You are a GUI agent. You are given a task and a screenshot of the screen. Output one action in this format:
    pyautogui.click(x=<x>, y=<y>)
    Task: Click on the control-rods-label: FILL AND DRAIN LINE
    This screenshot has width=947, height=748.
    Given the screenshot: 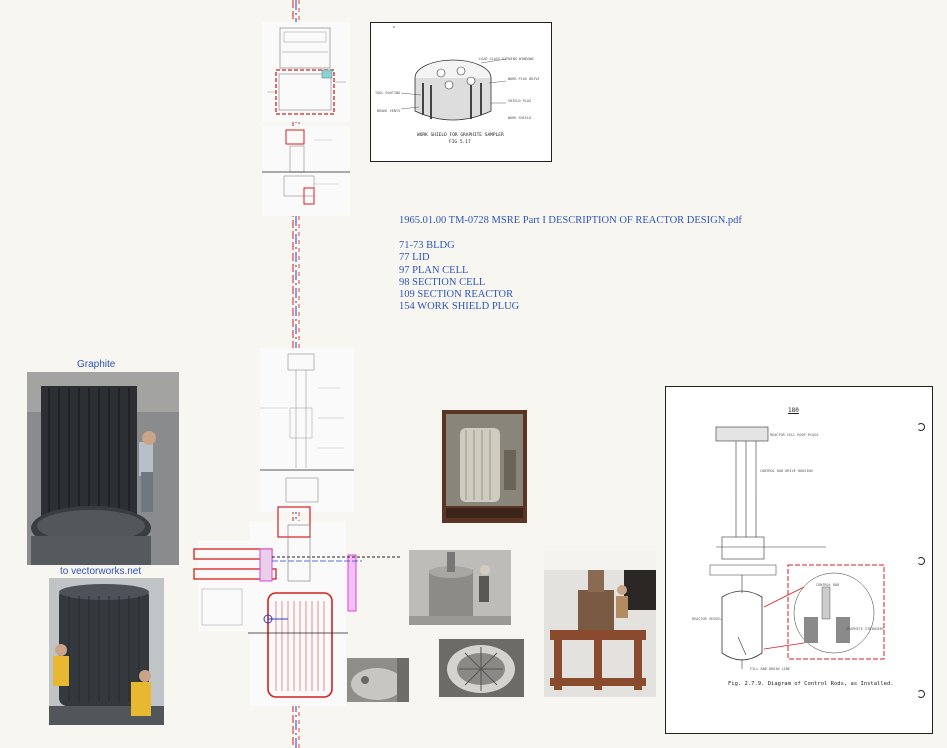 What is the action you would take?
    pyautogui.click(x=770, y=669)
    